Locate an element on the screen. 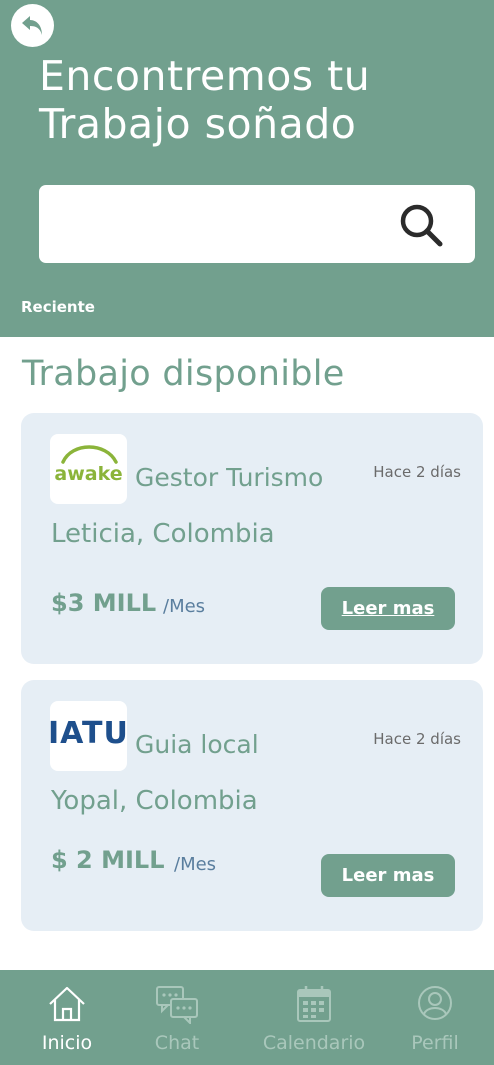 The height and width of the screenshot is (1065, 494). nav-label: Perfil is located at coordinates (435, 1043).